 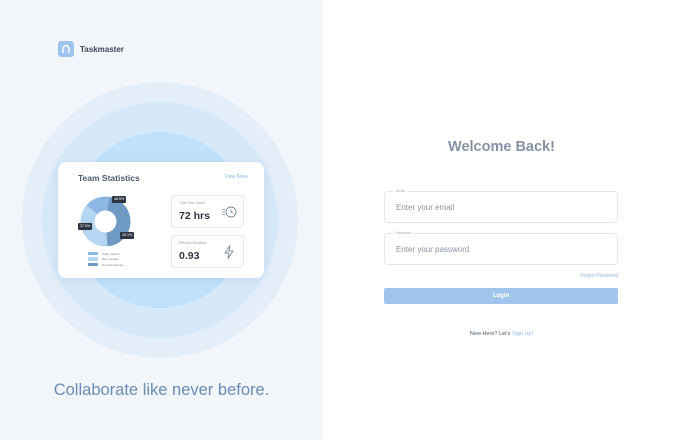 What do you see at coordinates (229, 212) in the screenshot?
I see `clock-speed-icon` at bounding box center [229, 212].